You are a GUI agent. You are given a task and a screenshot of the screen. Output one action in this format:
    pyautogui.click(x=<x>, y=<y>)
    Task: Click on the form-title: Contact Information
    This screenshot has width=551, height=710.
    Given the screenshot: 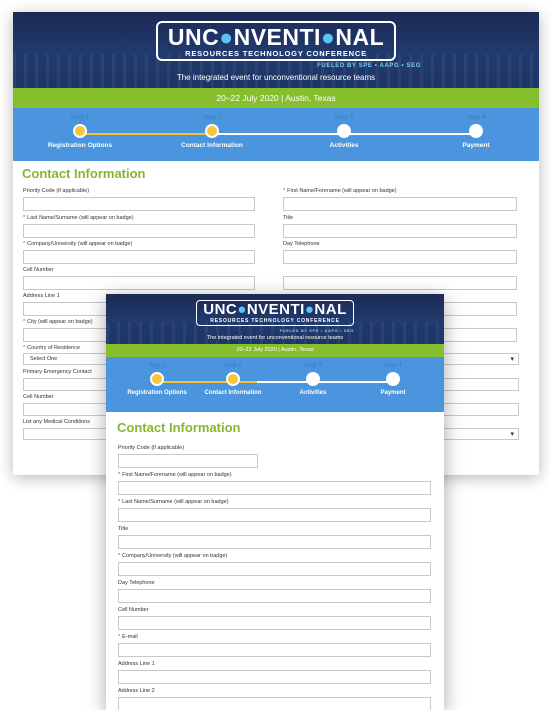 What is the action you would take?
    pyautogui.click(x=179, y=427)
    